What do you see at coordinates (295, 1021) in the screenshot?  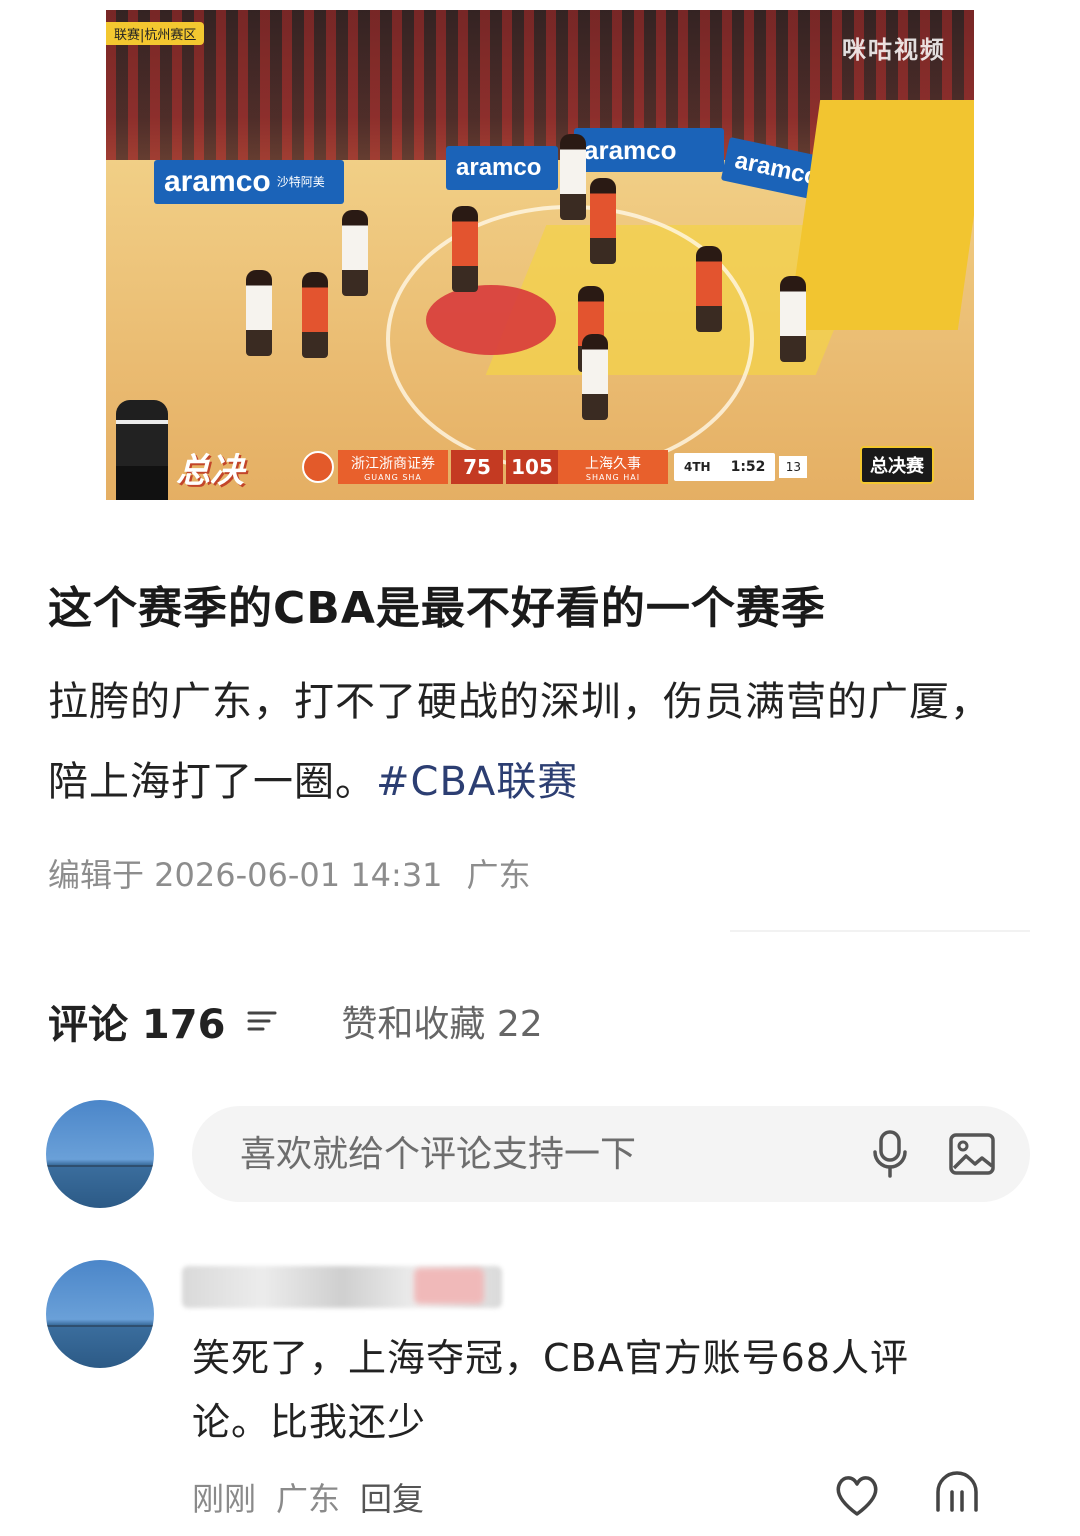 I see `comment-tabs: 评论 176 赞和收藏 22` at bounding box center [295, 1021].